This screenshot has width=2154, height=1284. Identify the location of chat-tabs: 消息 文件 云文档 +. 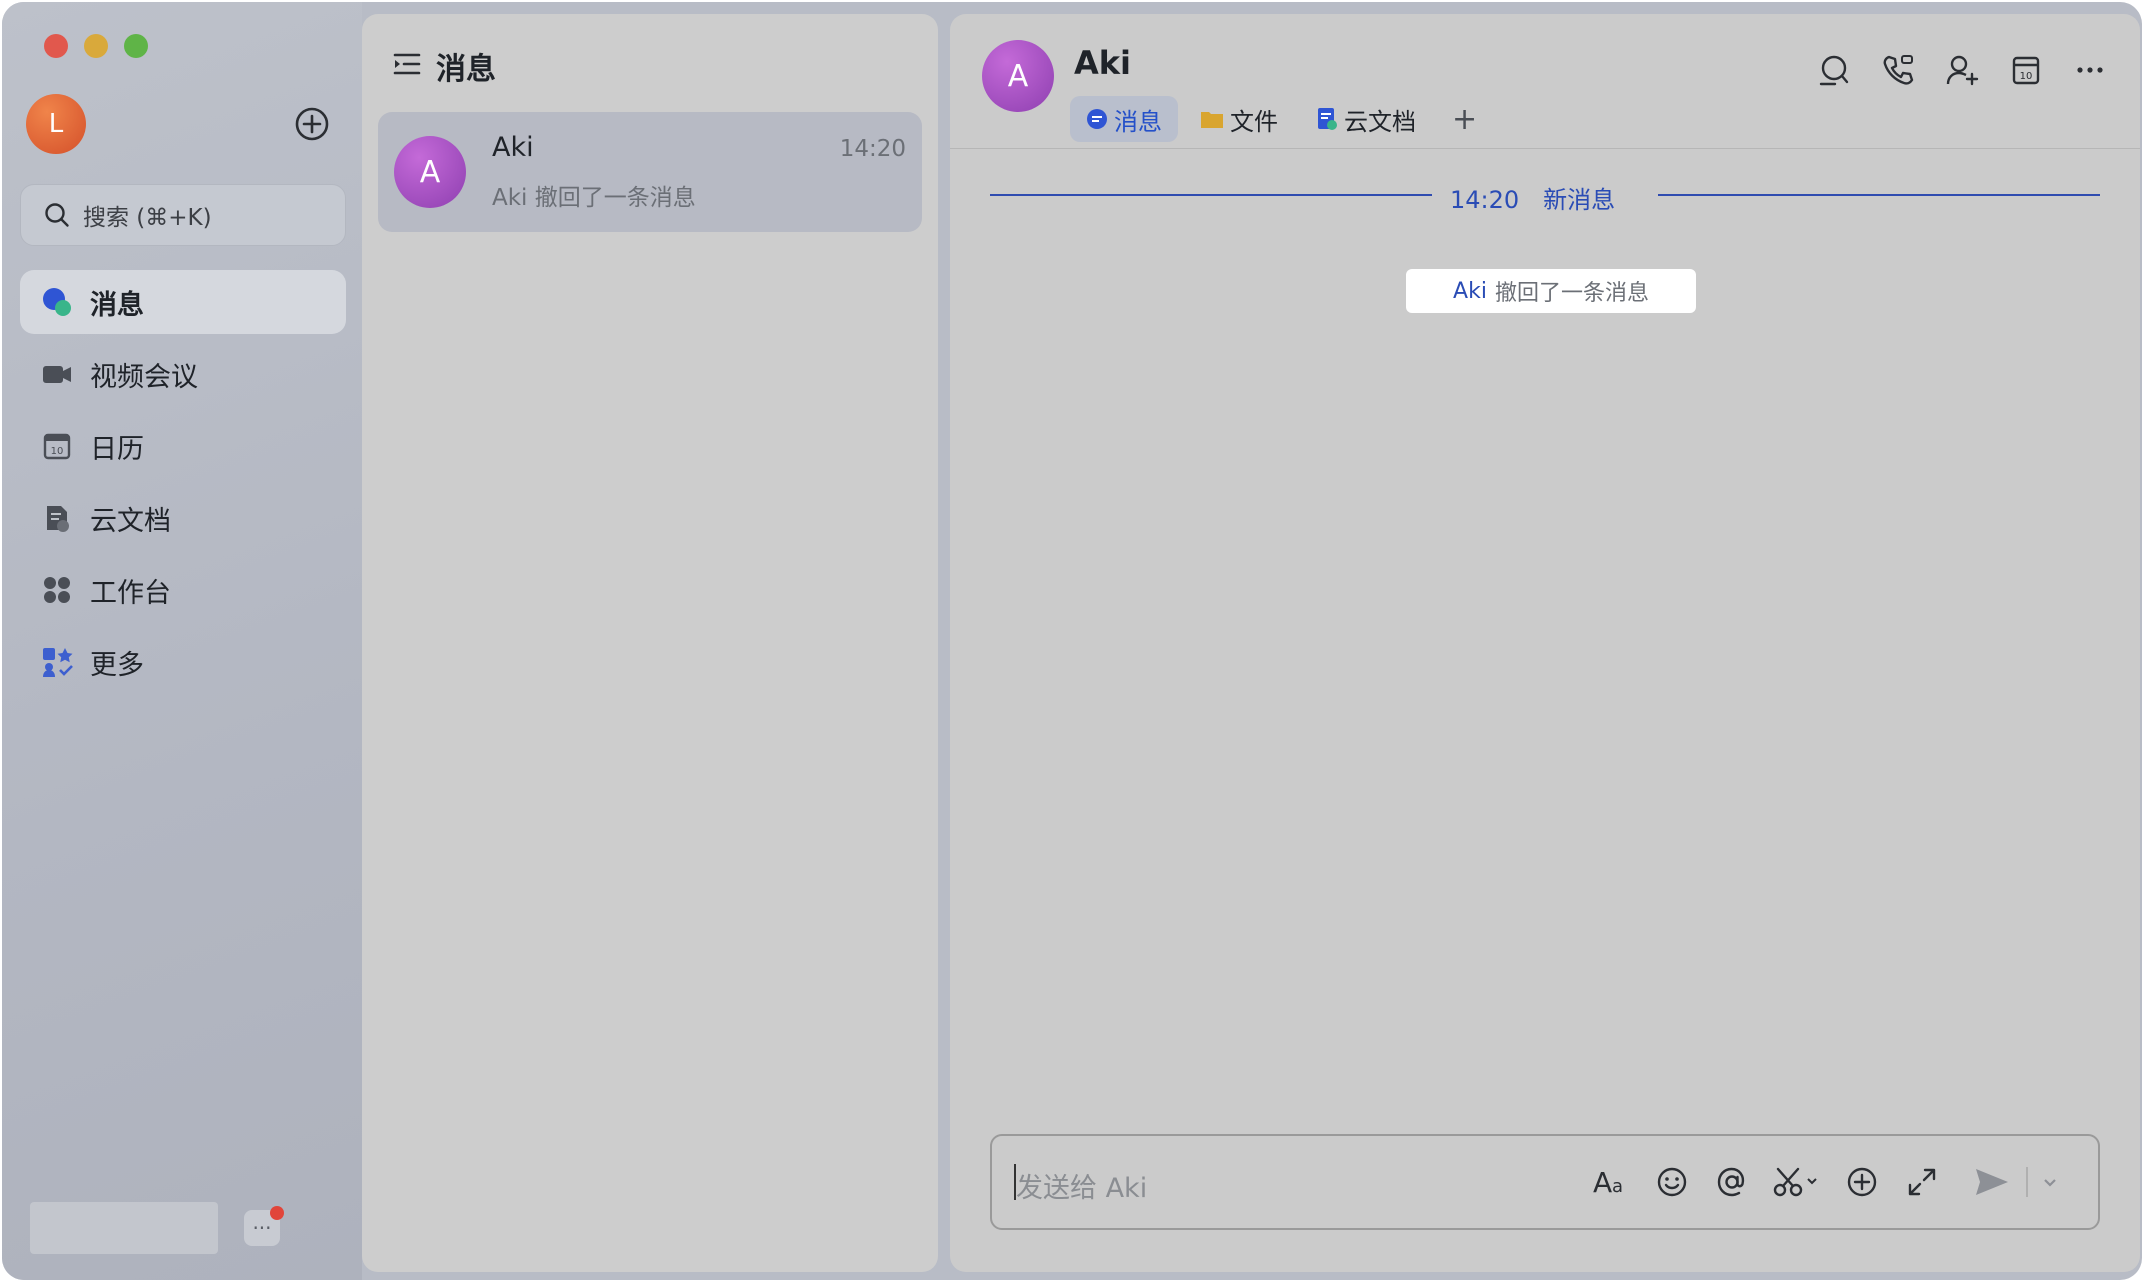
(1273, 119).